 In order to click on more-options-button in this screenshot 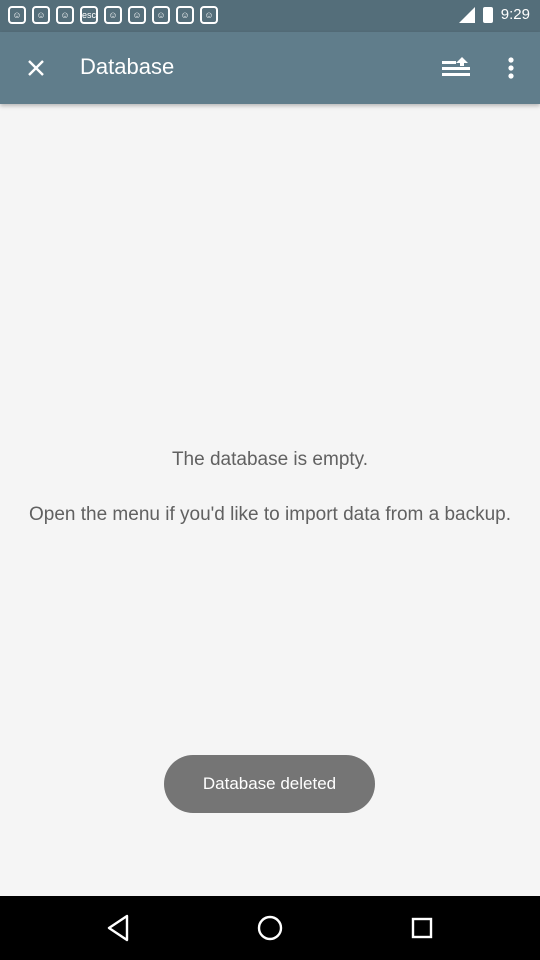, I will do `click(511, 68)`.